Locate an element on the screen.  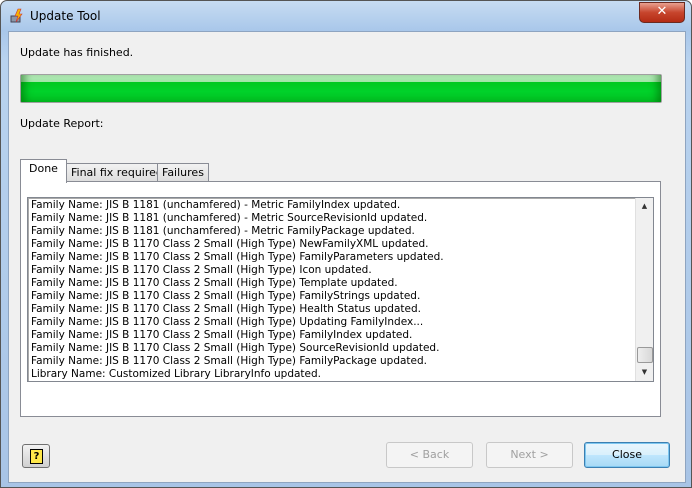
tab-done: Done is located at coordinates (43, 171).